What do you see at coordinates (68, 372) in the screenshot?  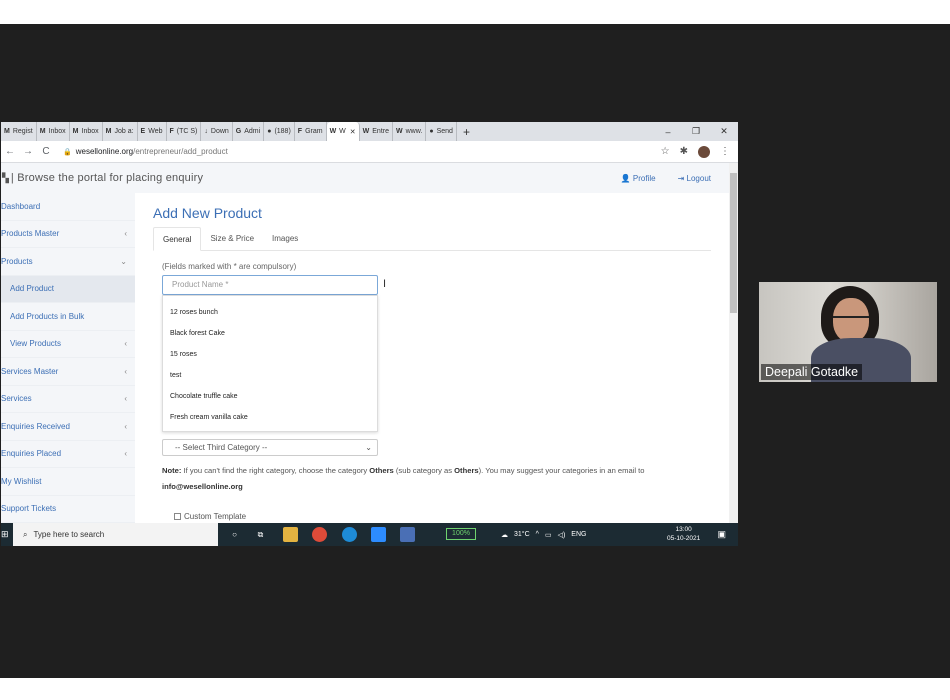 I see `sidebar-item: Services Master ‹` at bounding box center [68, 372].